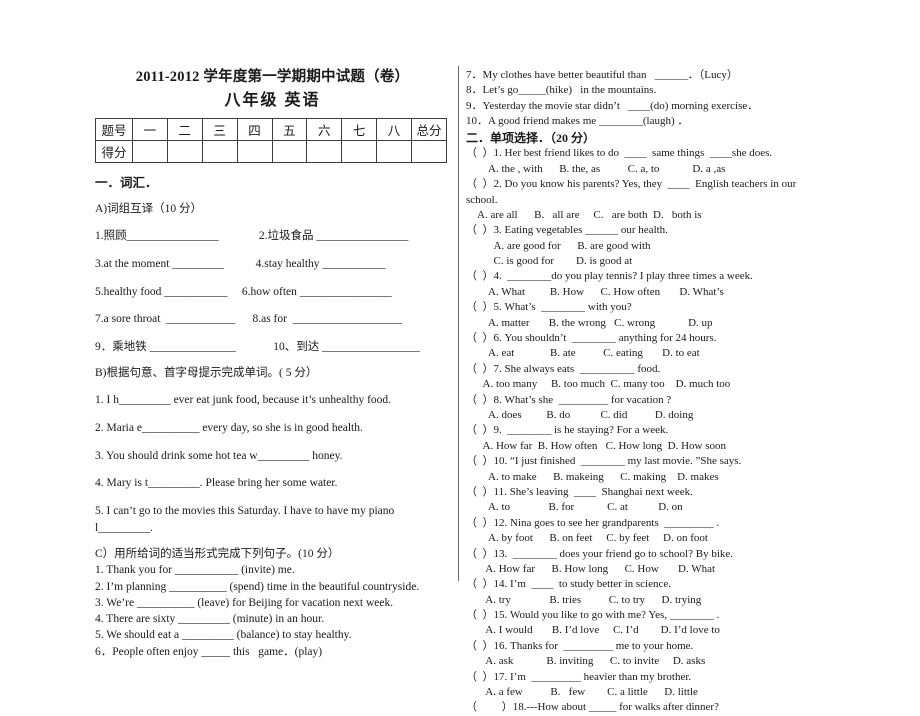  I want to click on part-a-heading: A)词组互译（10 分）, so click(149, 208).